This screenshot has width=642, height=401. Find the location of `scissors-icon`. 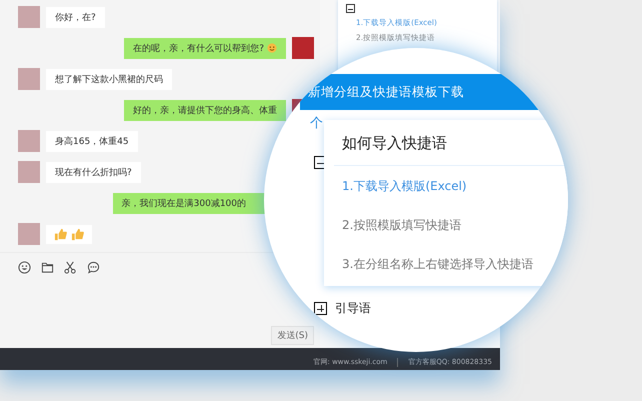

scissors-icon is located at coordinates (70, 267).